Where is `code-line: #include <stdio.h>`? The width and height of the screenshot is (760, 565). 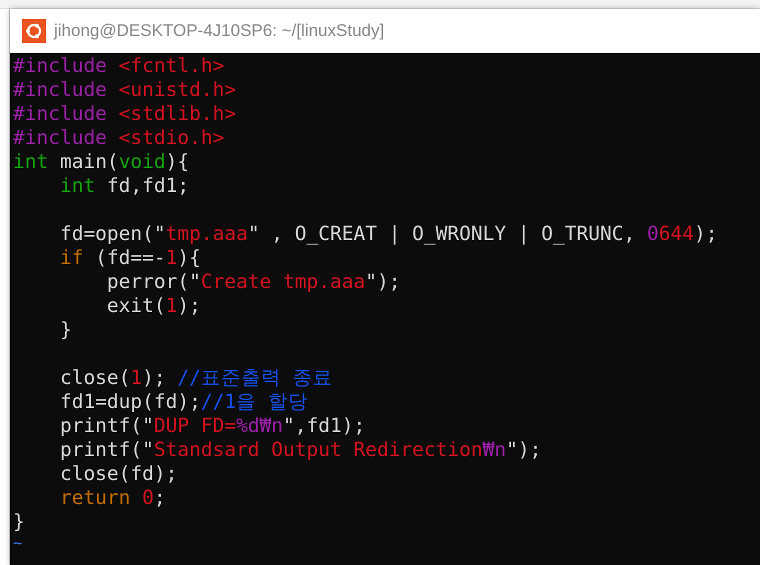 code-line: #include <stdio.h> is located at coordinates (119, 138).